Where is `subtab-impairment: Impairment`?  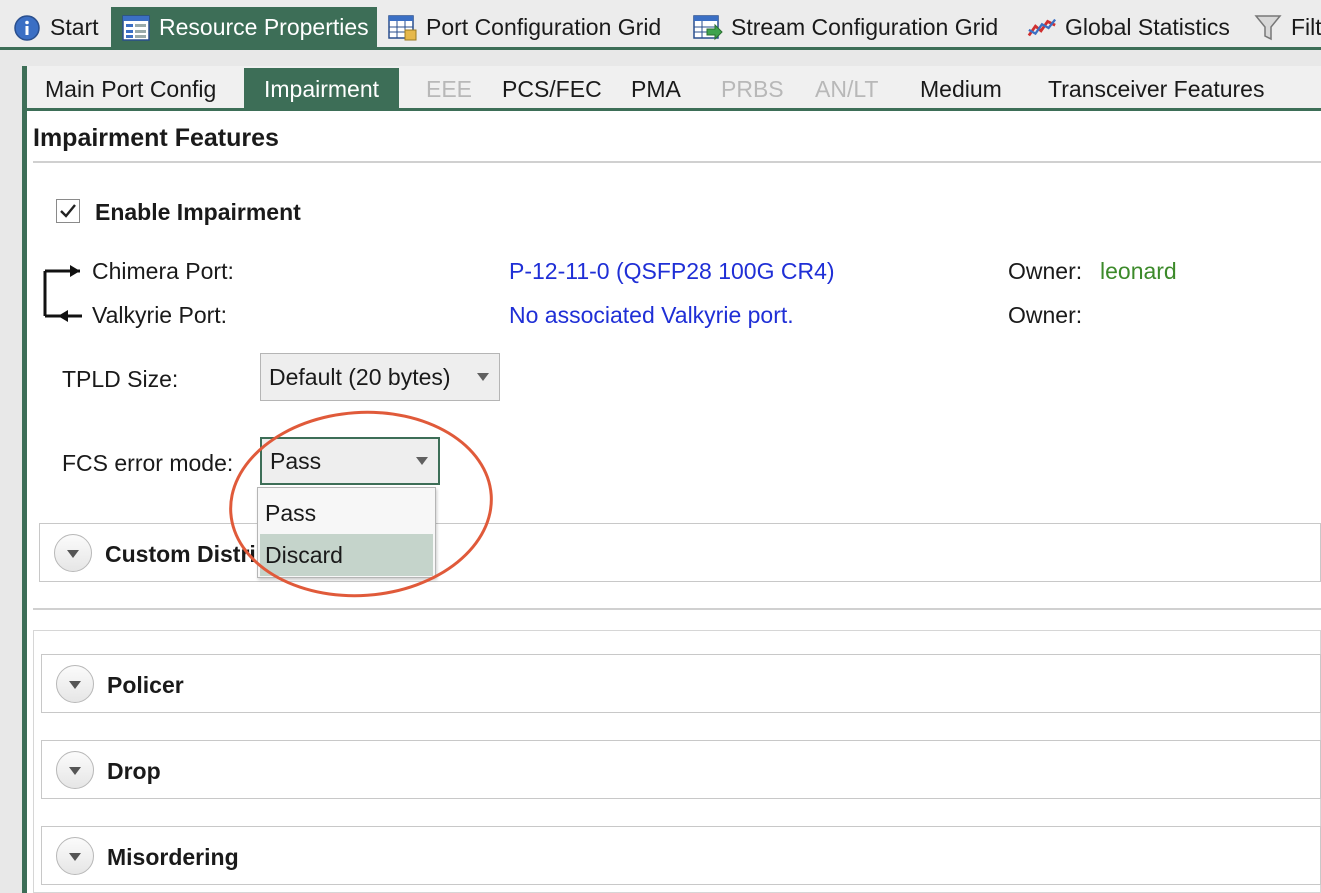 subtab-impairment: Impairment is located at coordinates (322, 89).